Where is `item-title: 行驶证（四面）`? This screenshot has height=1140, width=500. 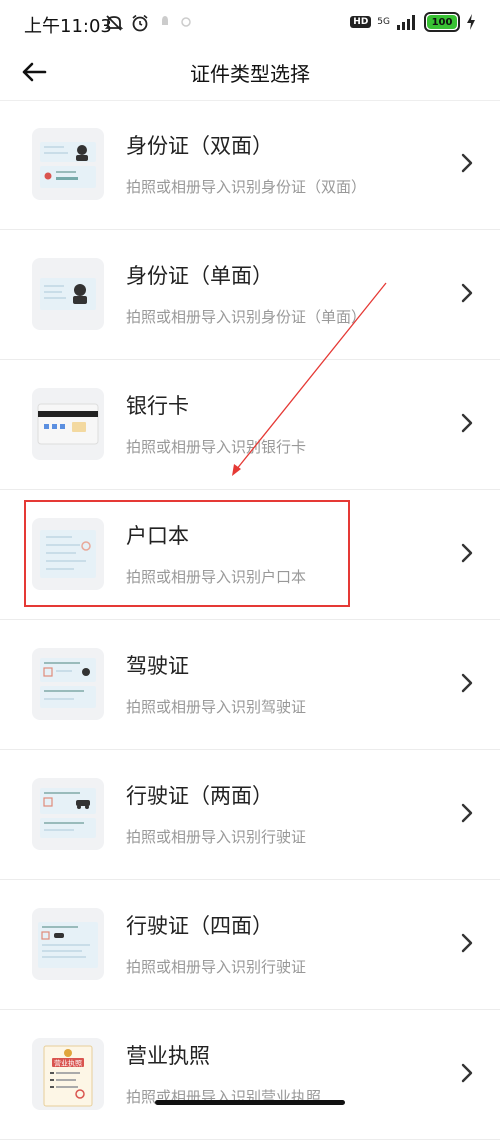
item-title: 行驶证（四面） is located at coordinates (199, 926).